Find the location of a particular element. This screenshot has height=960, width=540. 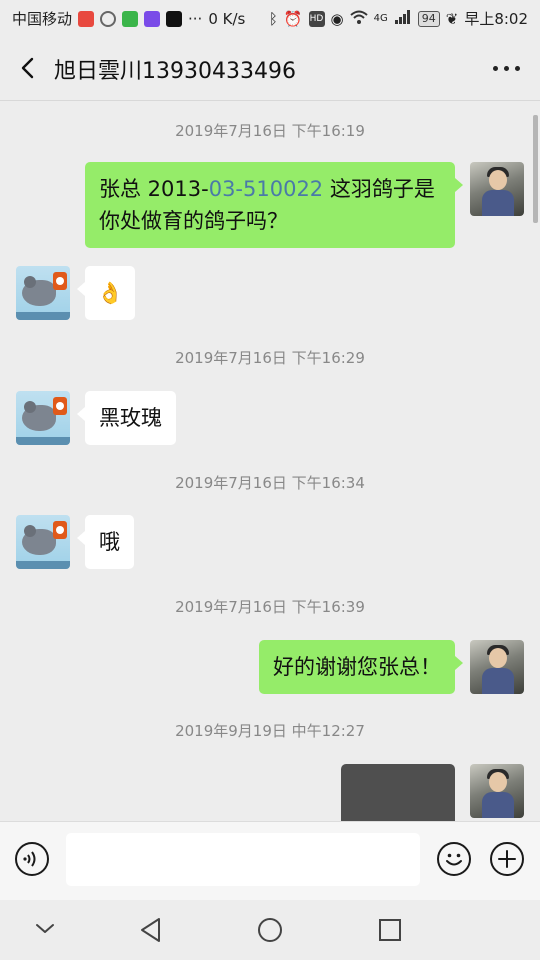

plus-button is located at coordinates (507, 859).